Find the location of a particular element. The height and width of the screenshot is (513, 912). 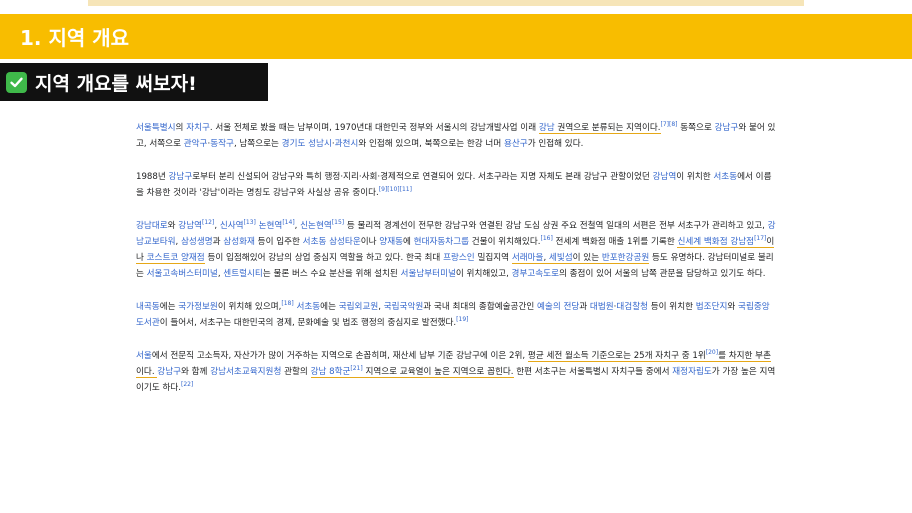

text: 에 is located at coordinates (408, 242).